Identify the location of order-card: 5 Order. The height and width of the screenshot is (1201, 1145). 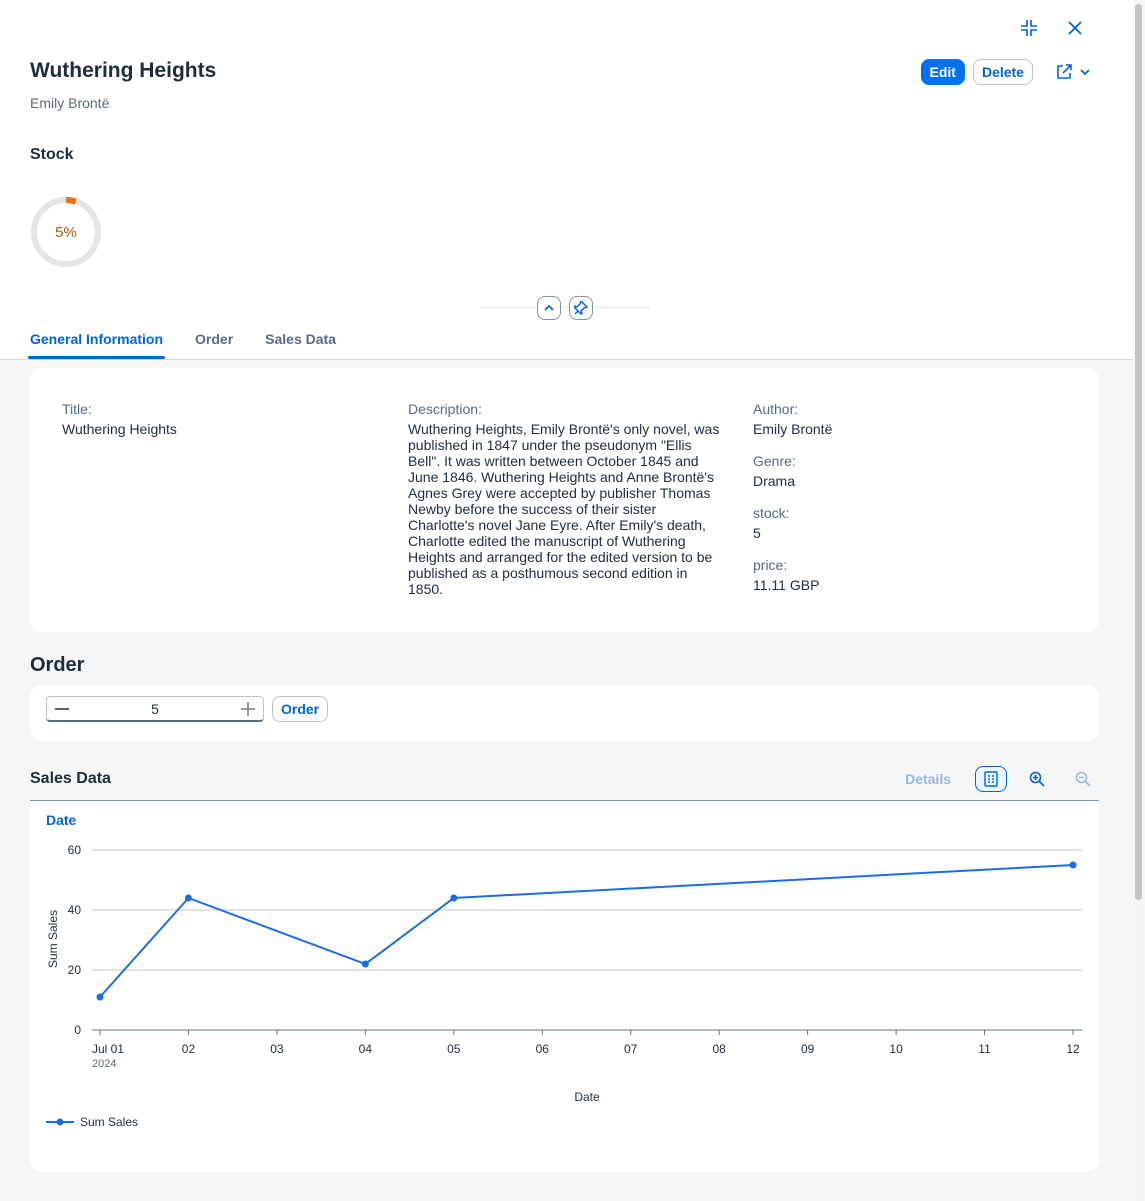
(564, 713).